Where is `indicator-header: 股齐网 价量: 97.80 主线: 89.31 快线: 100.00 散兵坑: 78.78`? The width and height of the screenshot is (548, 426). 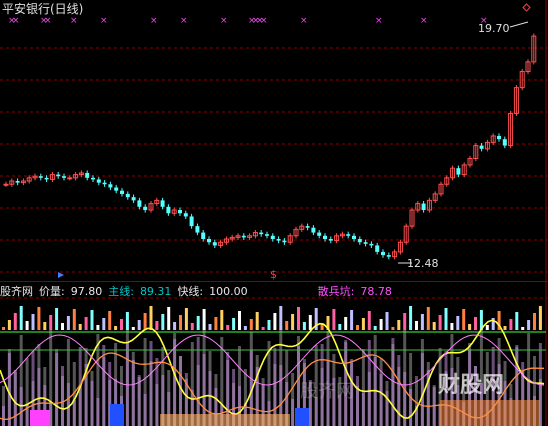
indicator-header: 股齐网 价量: 97.80 主线: 89.31 快线: 100.00 散兵坑: 78.78 is located at coordinates (199, 292).